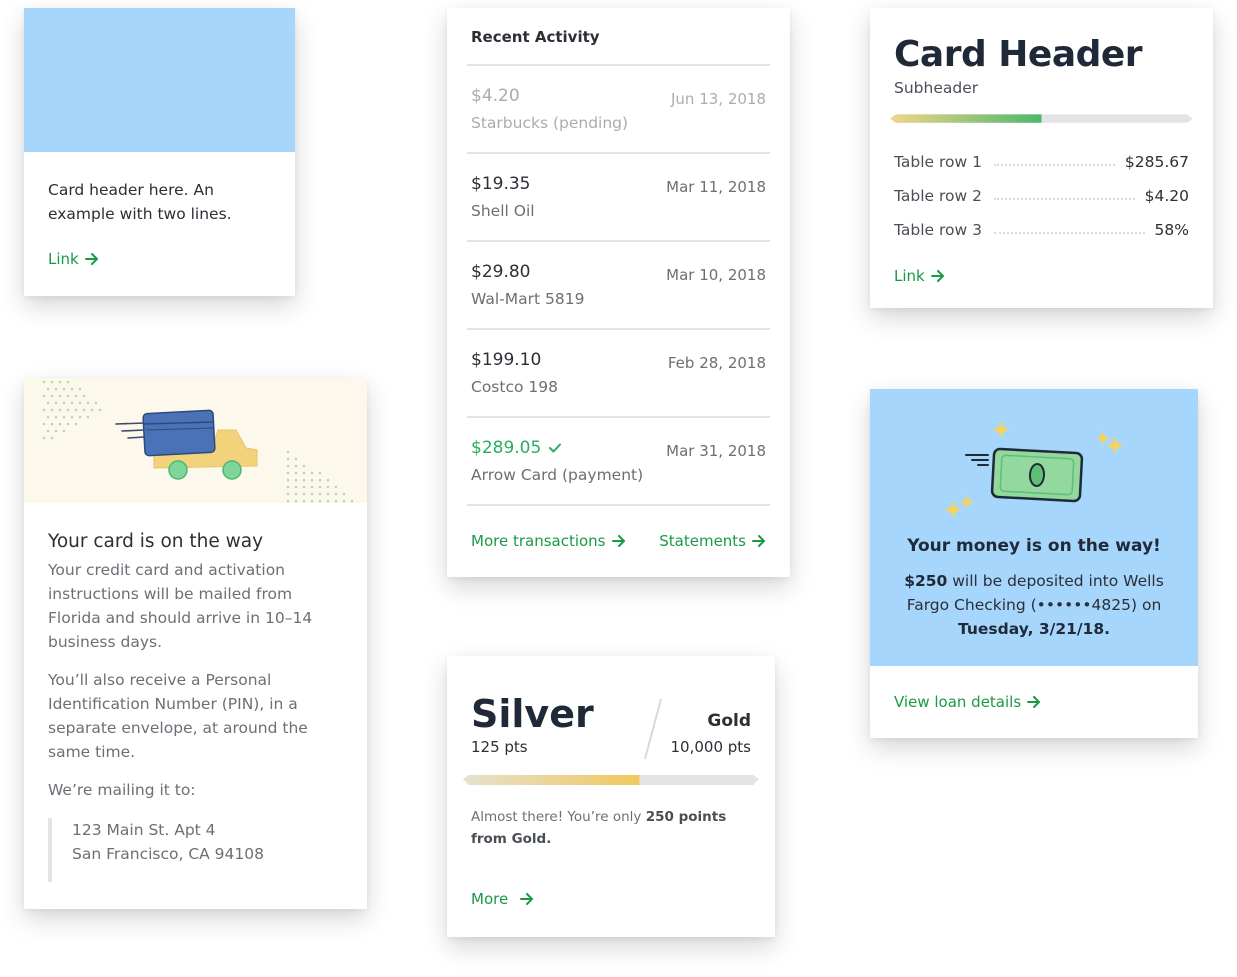  What do you see at coordinates (535, 37) in the screenshot?
I see `card-title: Recent Activity` at bounding box center [535, 37].